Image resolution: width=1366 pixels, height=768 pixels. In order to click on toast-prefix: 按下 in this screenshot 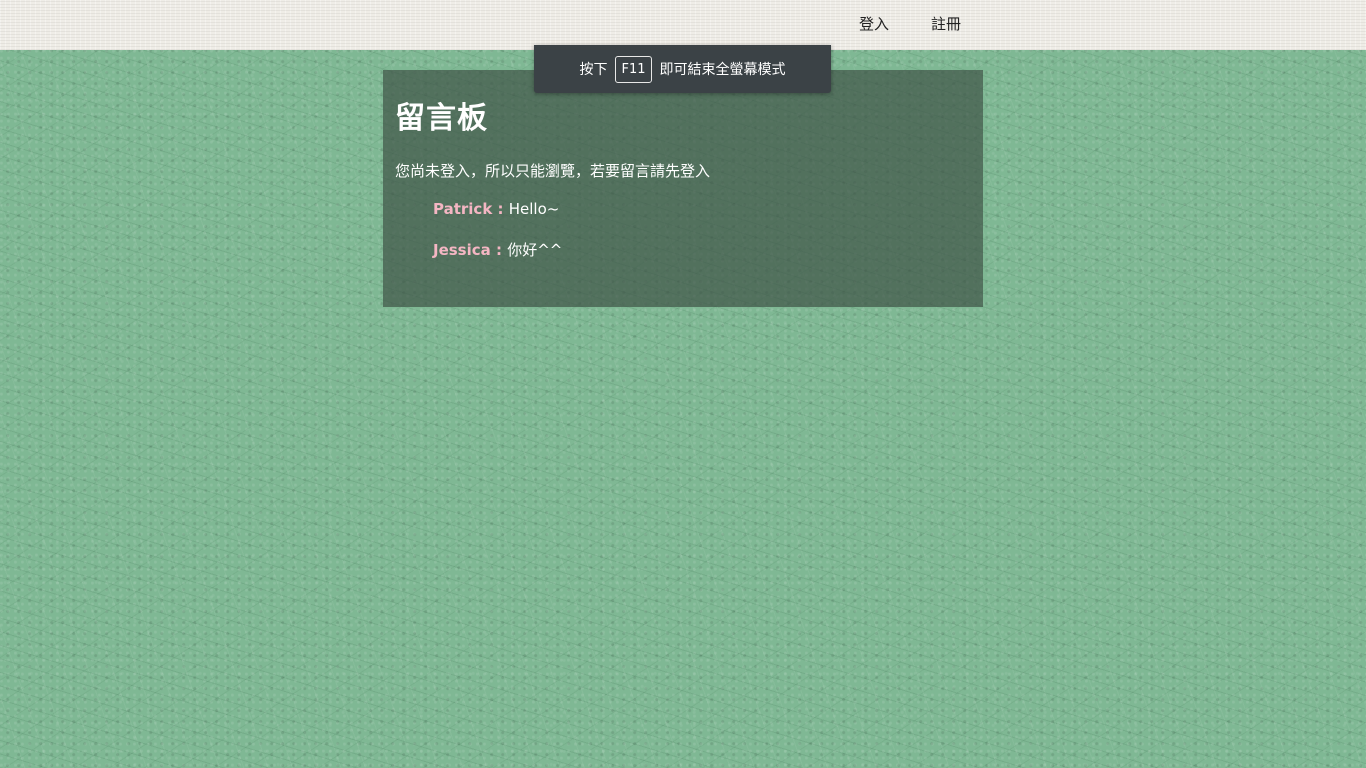, I will do `click(593, 70)`.